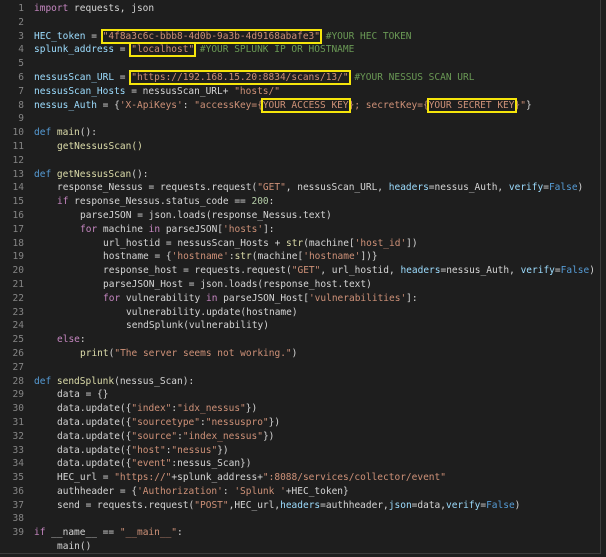 Image resolution: width=606 pixels, height=557 pixels. What do you see at coordinates (148, 533) in the screenshot?
I see `string-main: "__main__"` at bounding box center [148, 533].